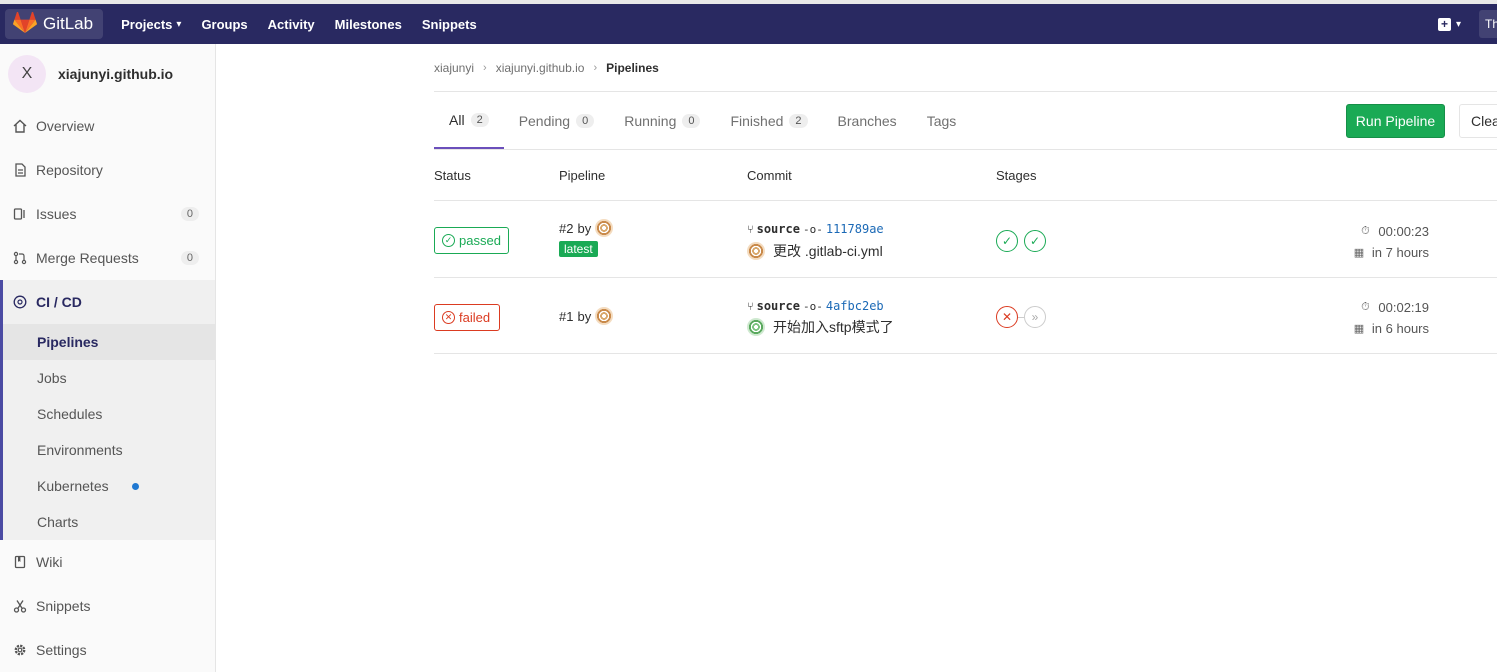 The image size is (1497, 672). I want to click on tab-label: Running, so click(650, 120).